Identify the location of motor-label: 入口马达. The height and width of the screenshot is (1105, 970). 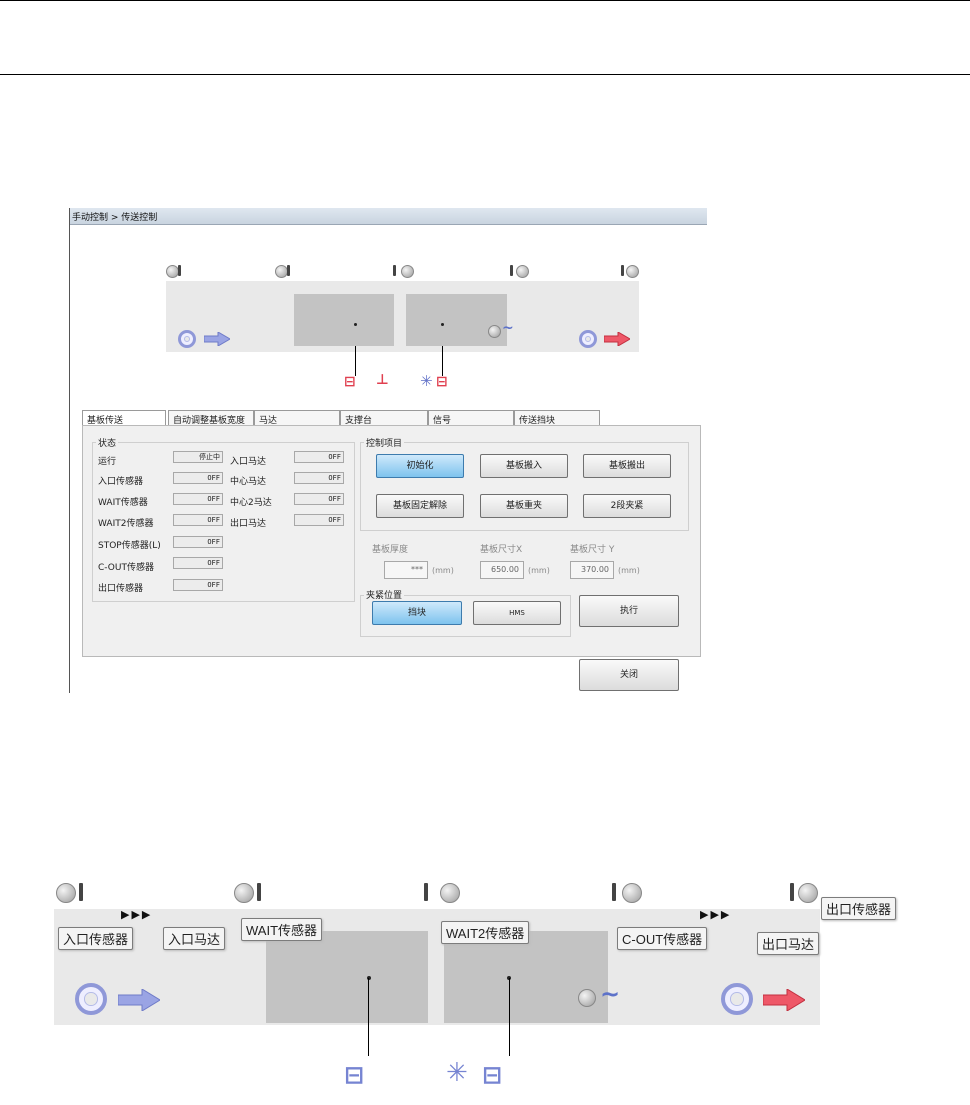
(248, 462).